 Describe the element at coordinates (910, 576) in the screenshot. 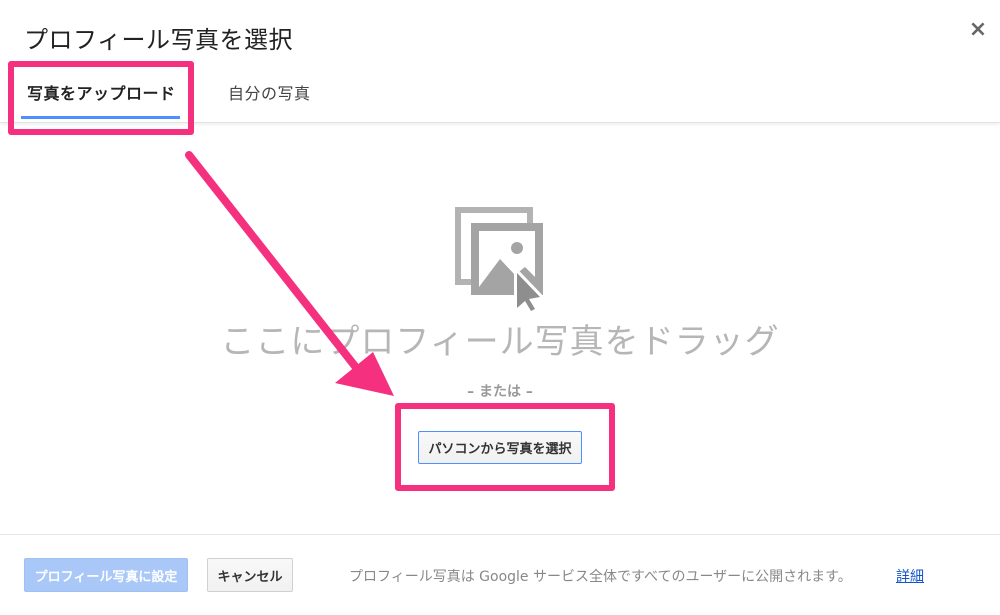

I see `details-link: 詳細` at that location.